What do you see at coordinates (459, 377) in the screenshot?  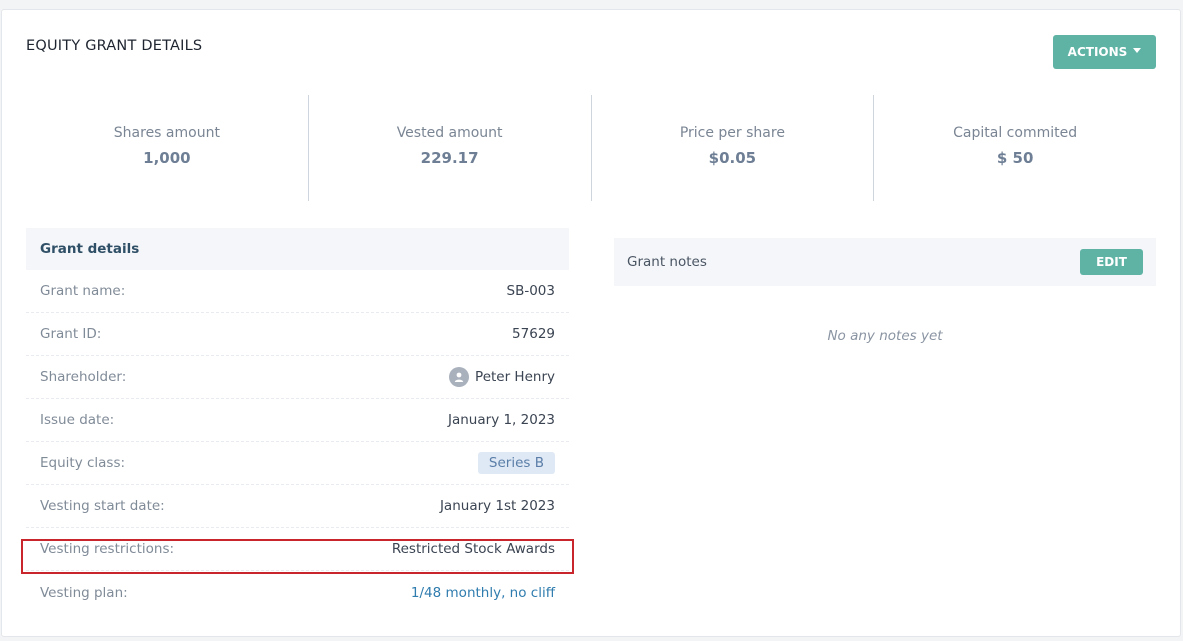 I see `user-avatar-icon` at bounding box center [459, 377].